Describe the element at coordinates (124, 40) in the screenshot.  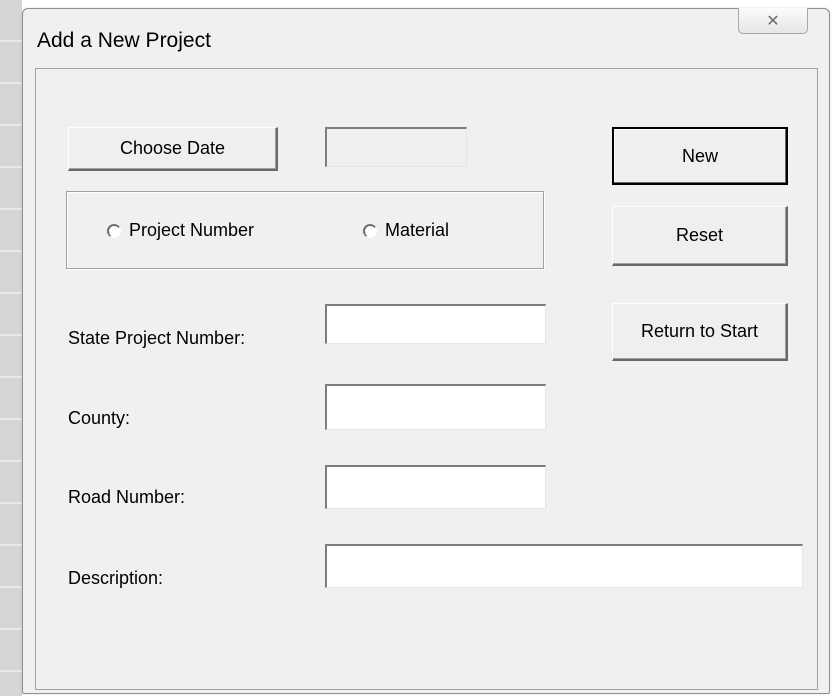
I see `dialog-title: Add a New Project` at that location.